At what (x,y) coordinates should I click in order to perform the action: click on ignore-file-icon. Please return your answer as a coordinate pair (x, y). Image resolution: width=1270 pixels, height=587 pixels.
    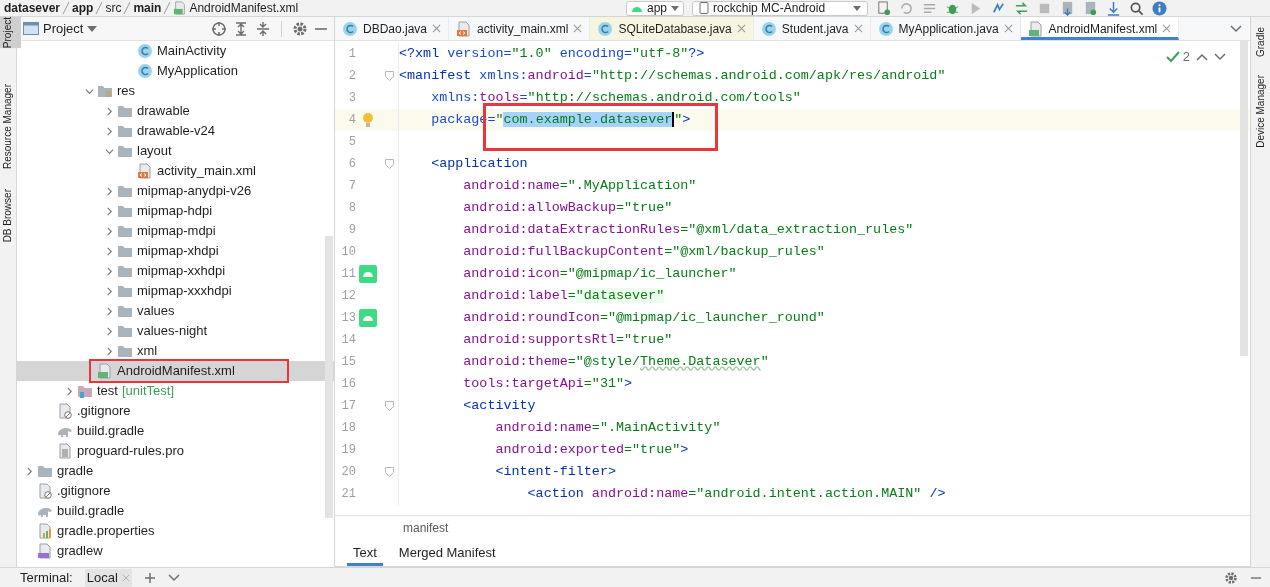
    Looking at the image, I should click on (45, 491).